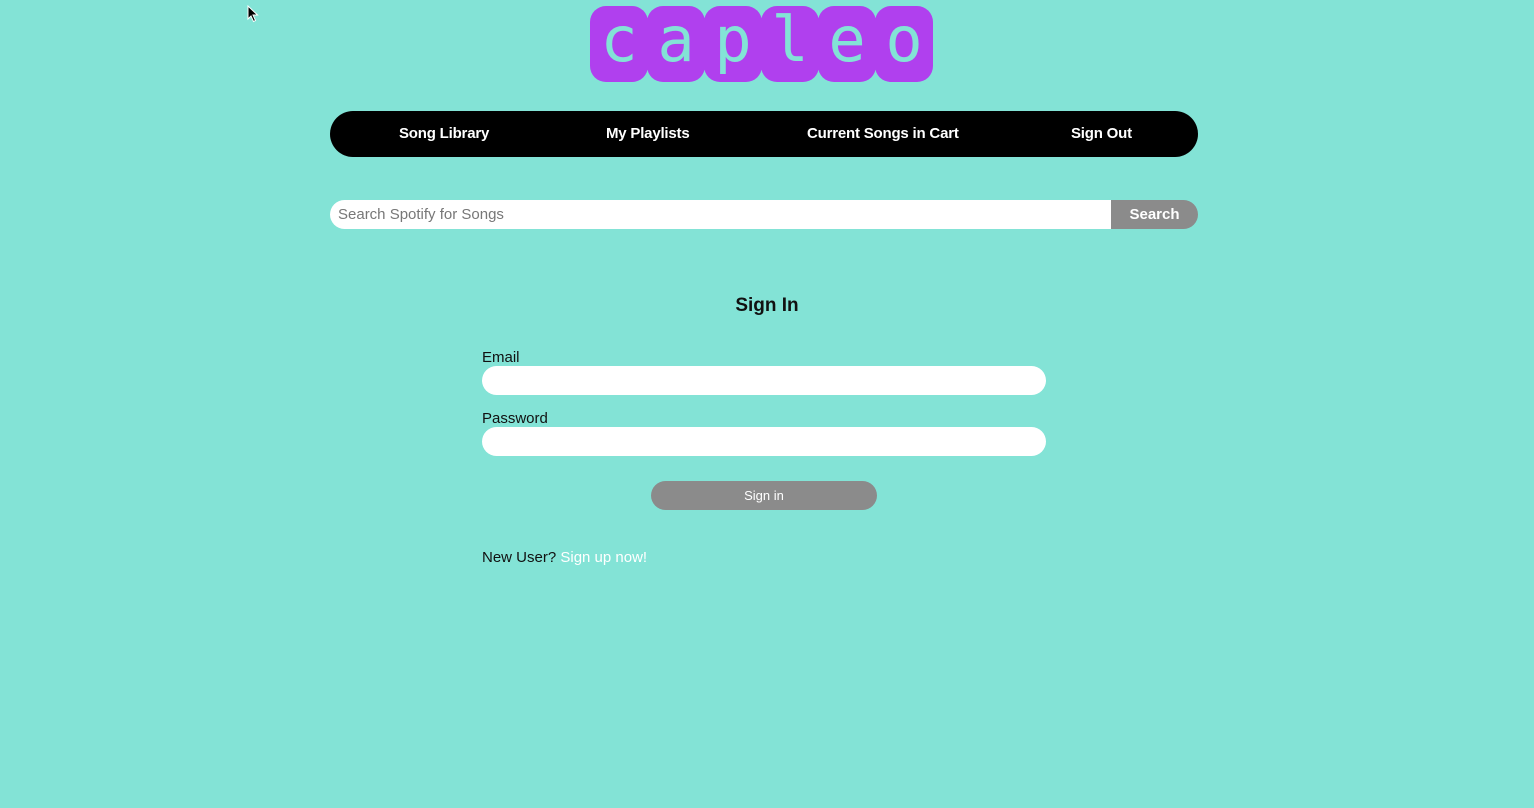 The width and height of the screenshot is (1534, 808). What do you see at coordinates (515, 418) in the screenshot?
I see `password-label: Password` at bounding box center [515, 418].